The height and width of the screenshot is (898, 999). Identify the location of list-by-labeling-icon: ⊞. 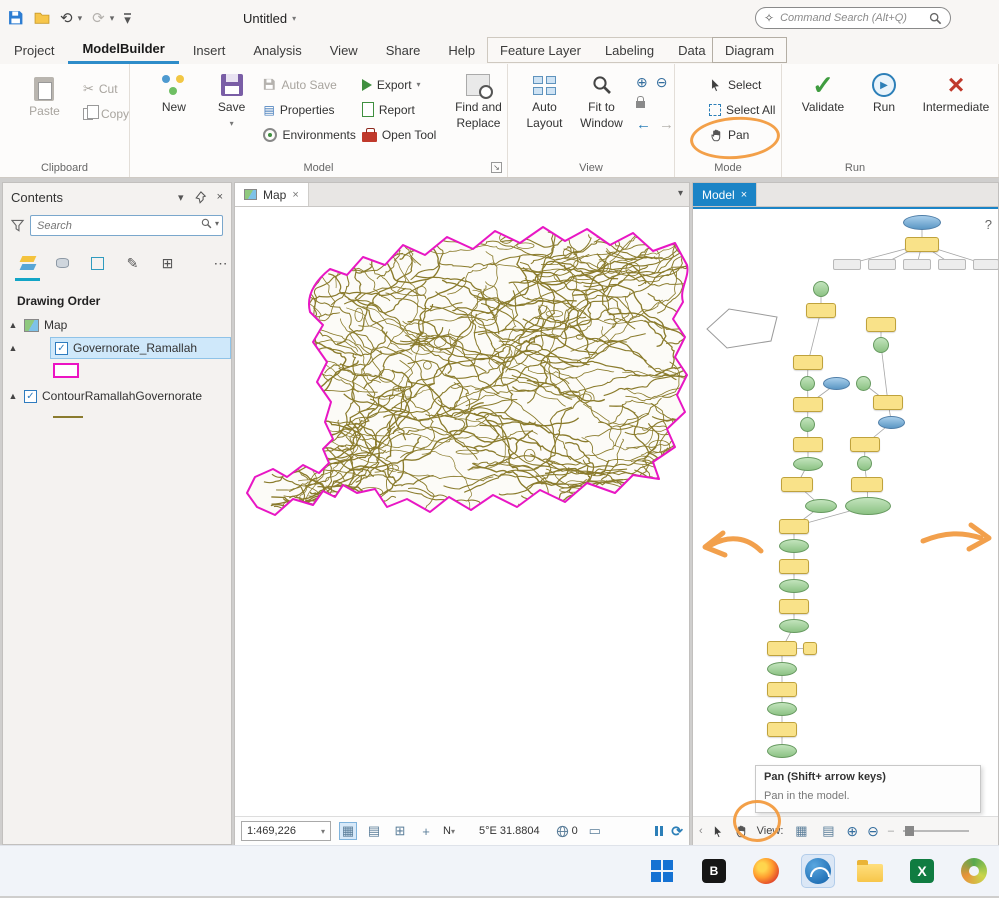
(167, 263).